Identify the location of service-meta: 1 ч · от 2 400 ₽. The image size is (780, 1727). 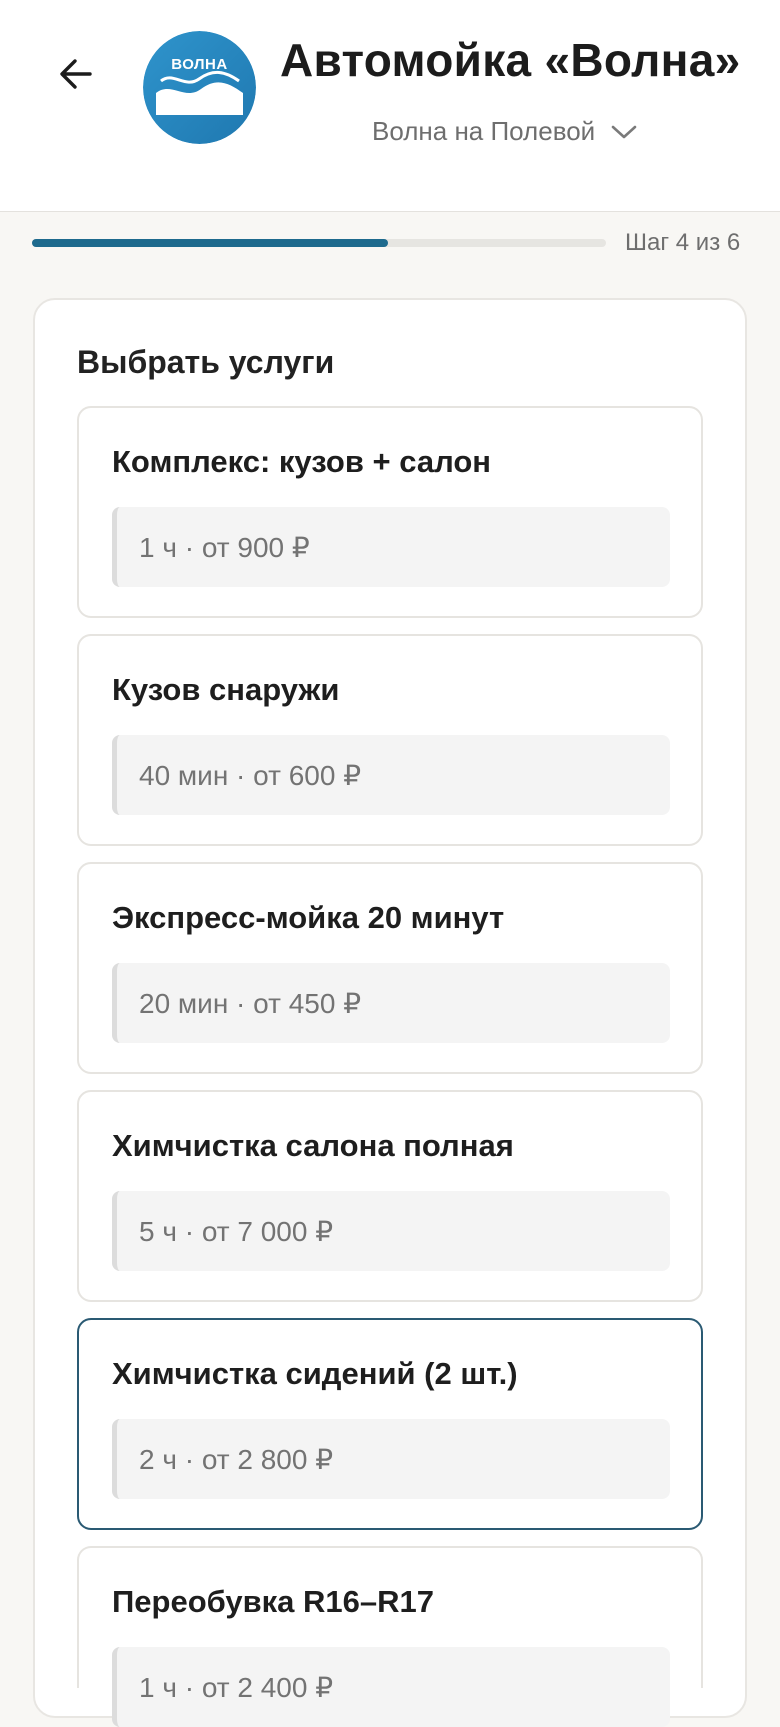
(391, 1687).